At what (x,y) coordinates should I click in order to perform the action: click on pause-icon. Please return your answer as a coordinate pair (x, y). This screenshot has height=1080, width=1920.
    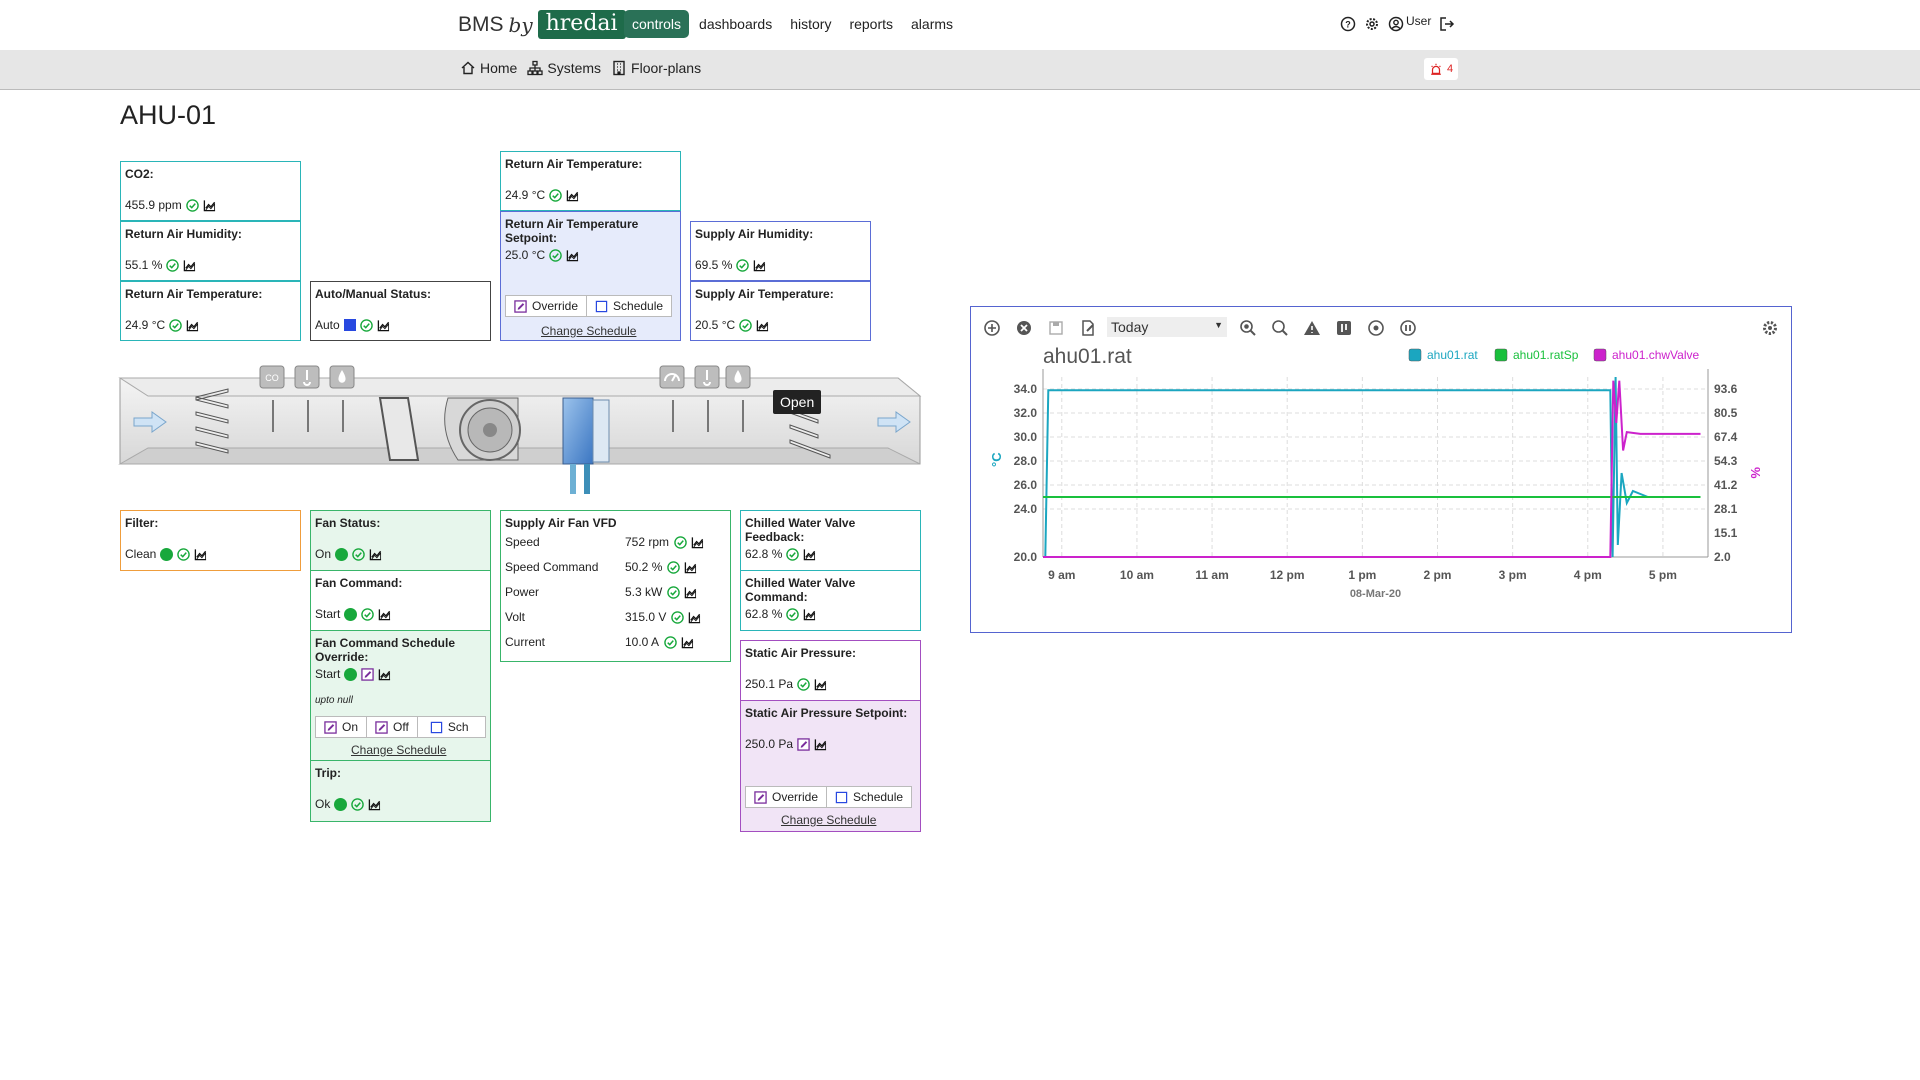
    Looking at the image, I should click on (1408, 328).